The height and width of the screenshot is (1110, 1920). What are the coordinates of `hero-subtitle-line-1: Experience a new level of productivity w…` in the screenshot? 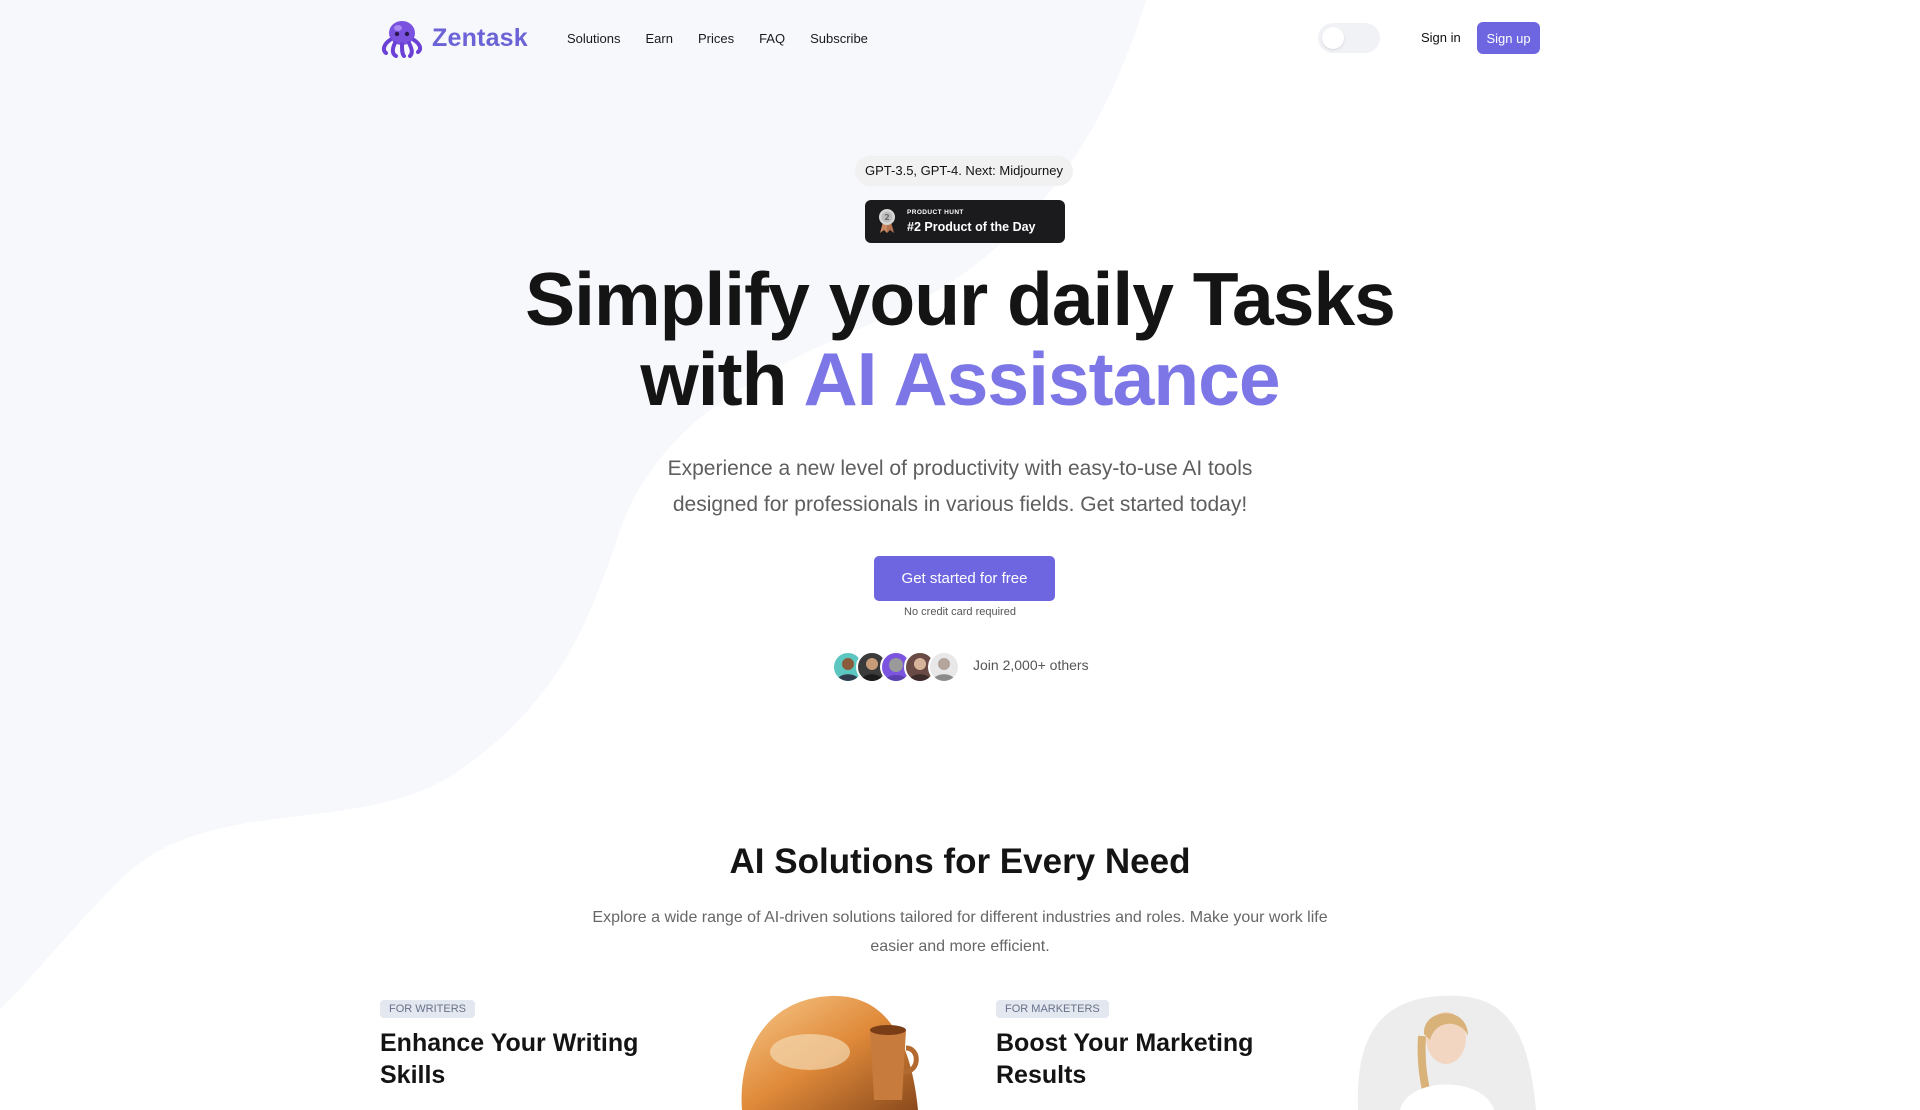 It's located at (960, 468).